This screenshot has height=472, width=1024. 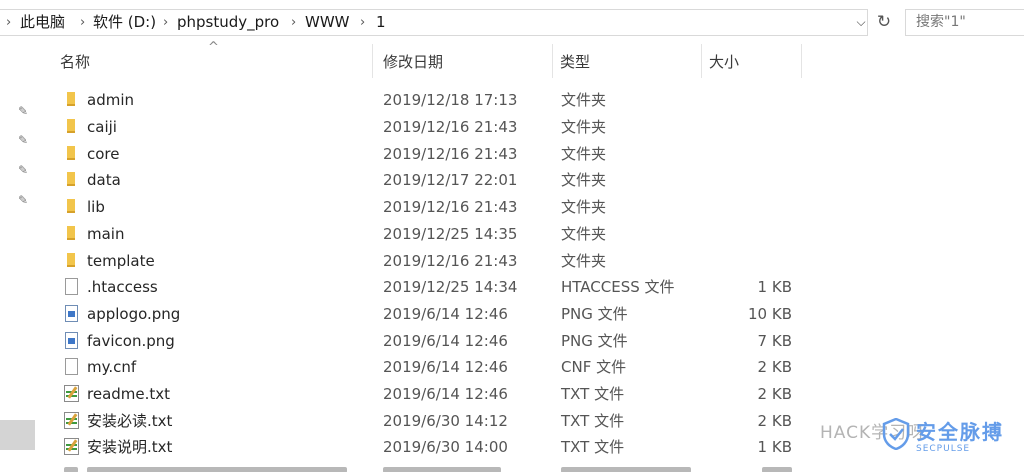 I want to click on file-type: CNF 文件, so click(x=594, y=367).